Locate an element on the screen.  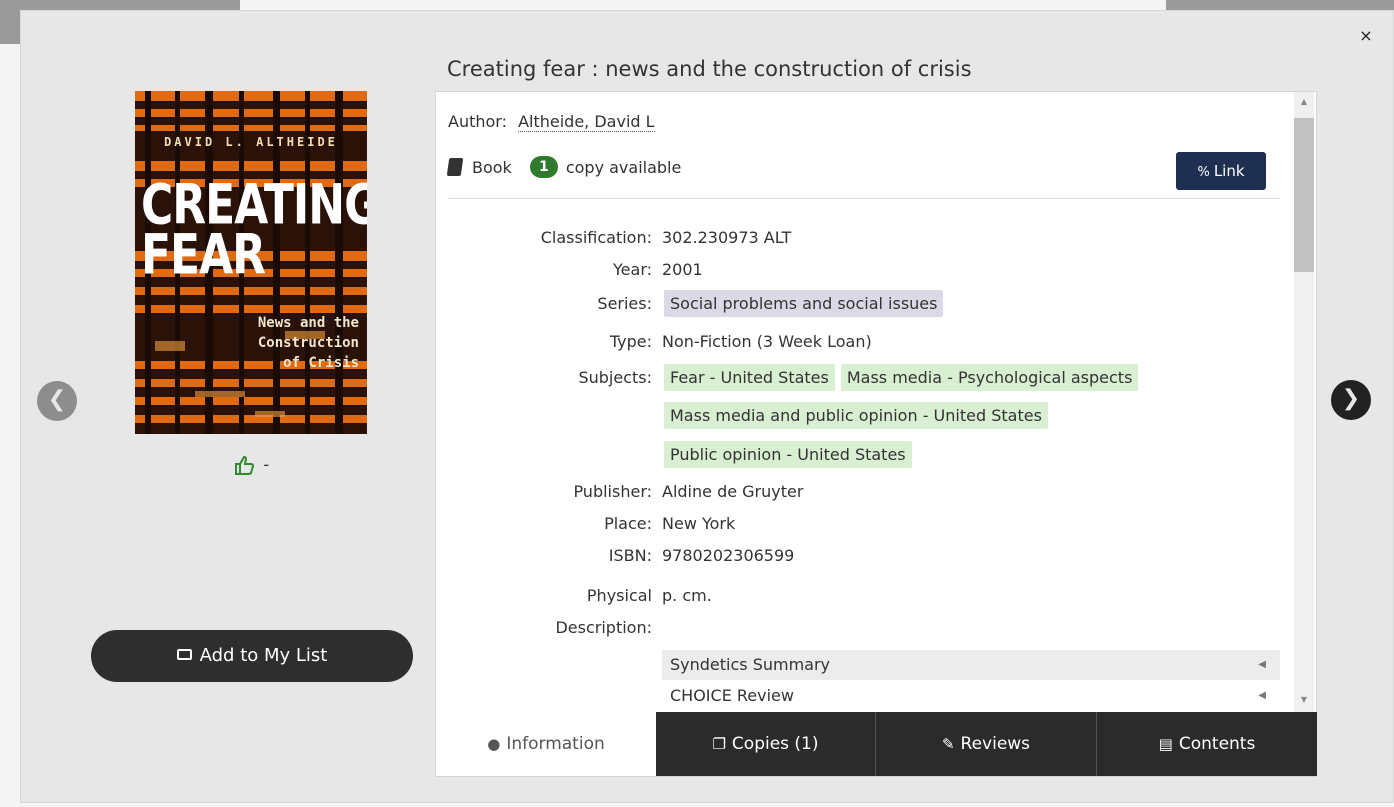
isbn-value: 9780202306599 is located at coordinates (728, 555).